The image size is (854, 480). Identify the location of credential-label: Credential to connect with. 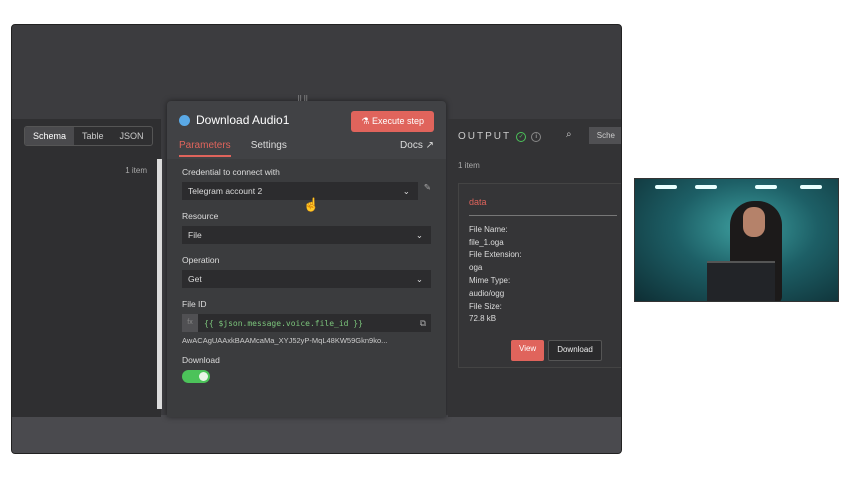
(231, 172).